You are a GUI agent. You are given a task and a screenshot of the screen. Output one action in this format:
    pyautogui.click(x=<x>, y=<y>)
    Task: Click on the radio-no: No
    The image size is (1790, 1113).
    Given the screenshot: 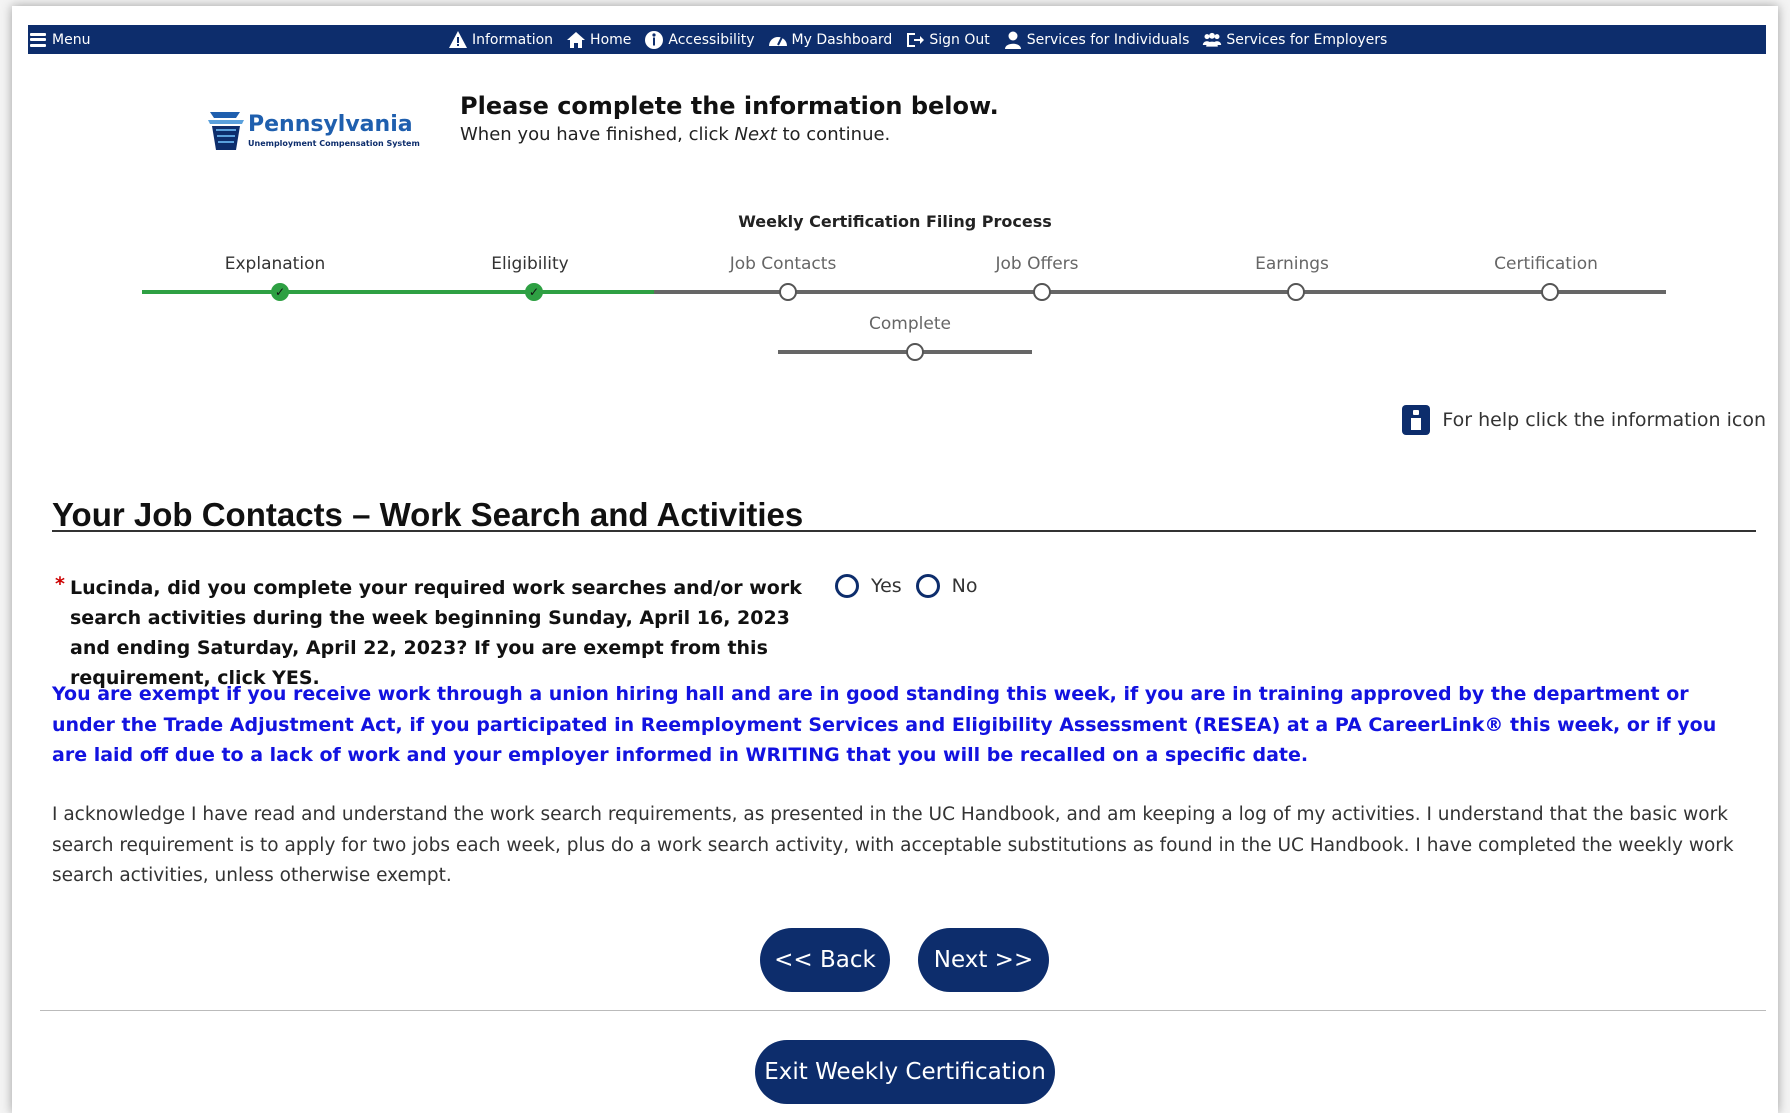 What is the action you would take?
    pyautogui.click(x=946, y=586)
    